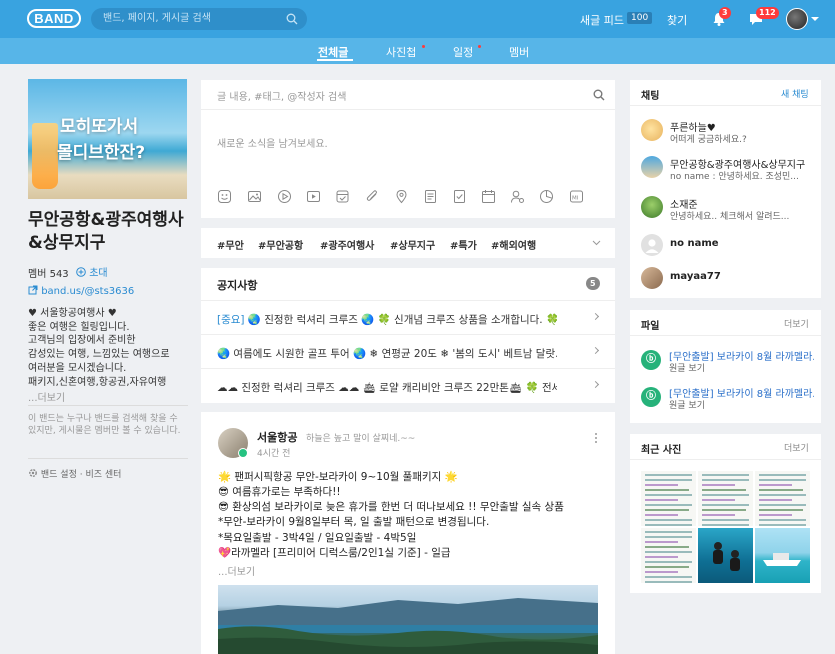 The height and width of the screenshot is (654, 835). I want to click on checklist-icon, so click(459, 196).